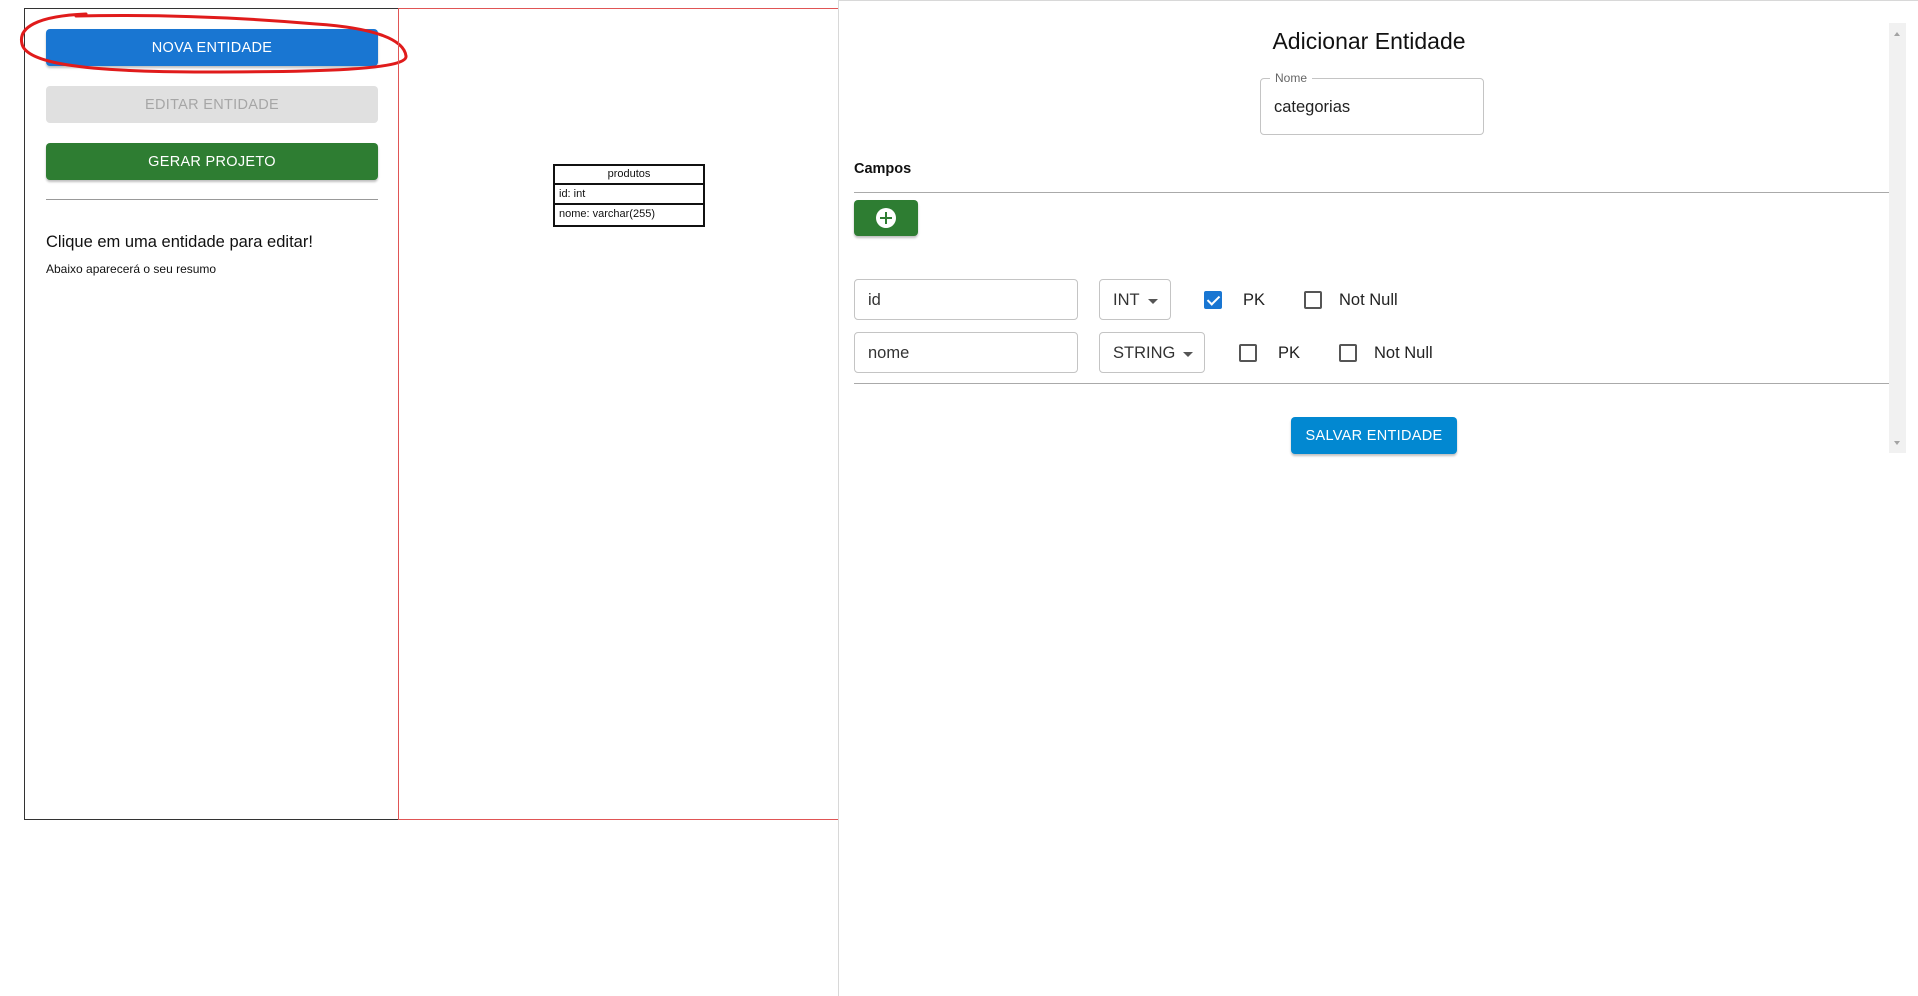  I want to click on field-type-value: STRING, so click(1144, 353).